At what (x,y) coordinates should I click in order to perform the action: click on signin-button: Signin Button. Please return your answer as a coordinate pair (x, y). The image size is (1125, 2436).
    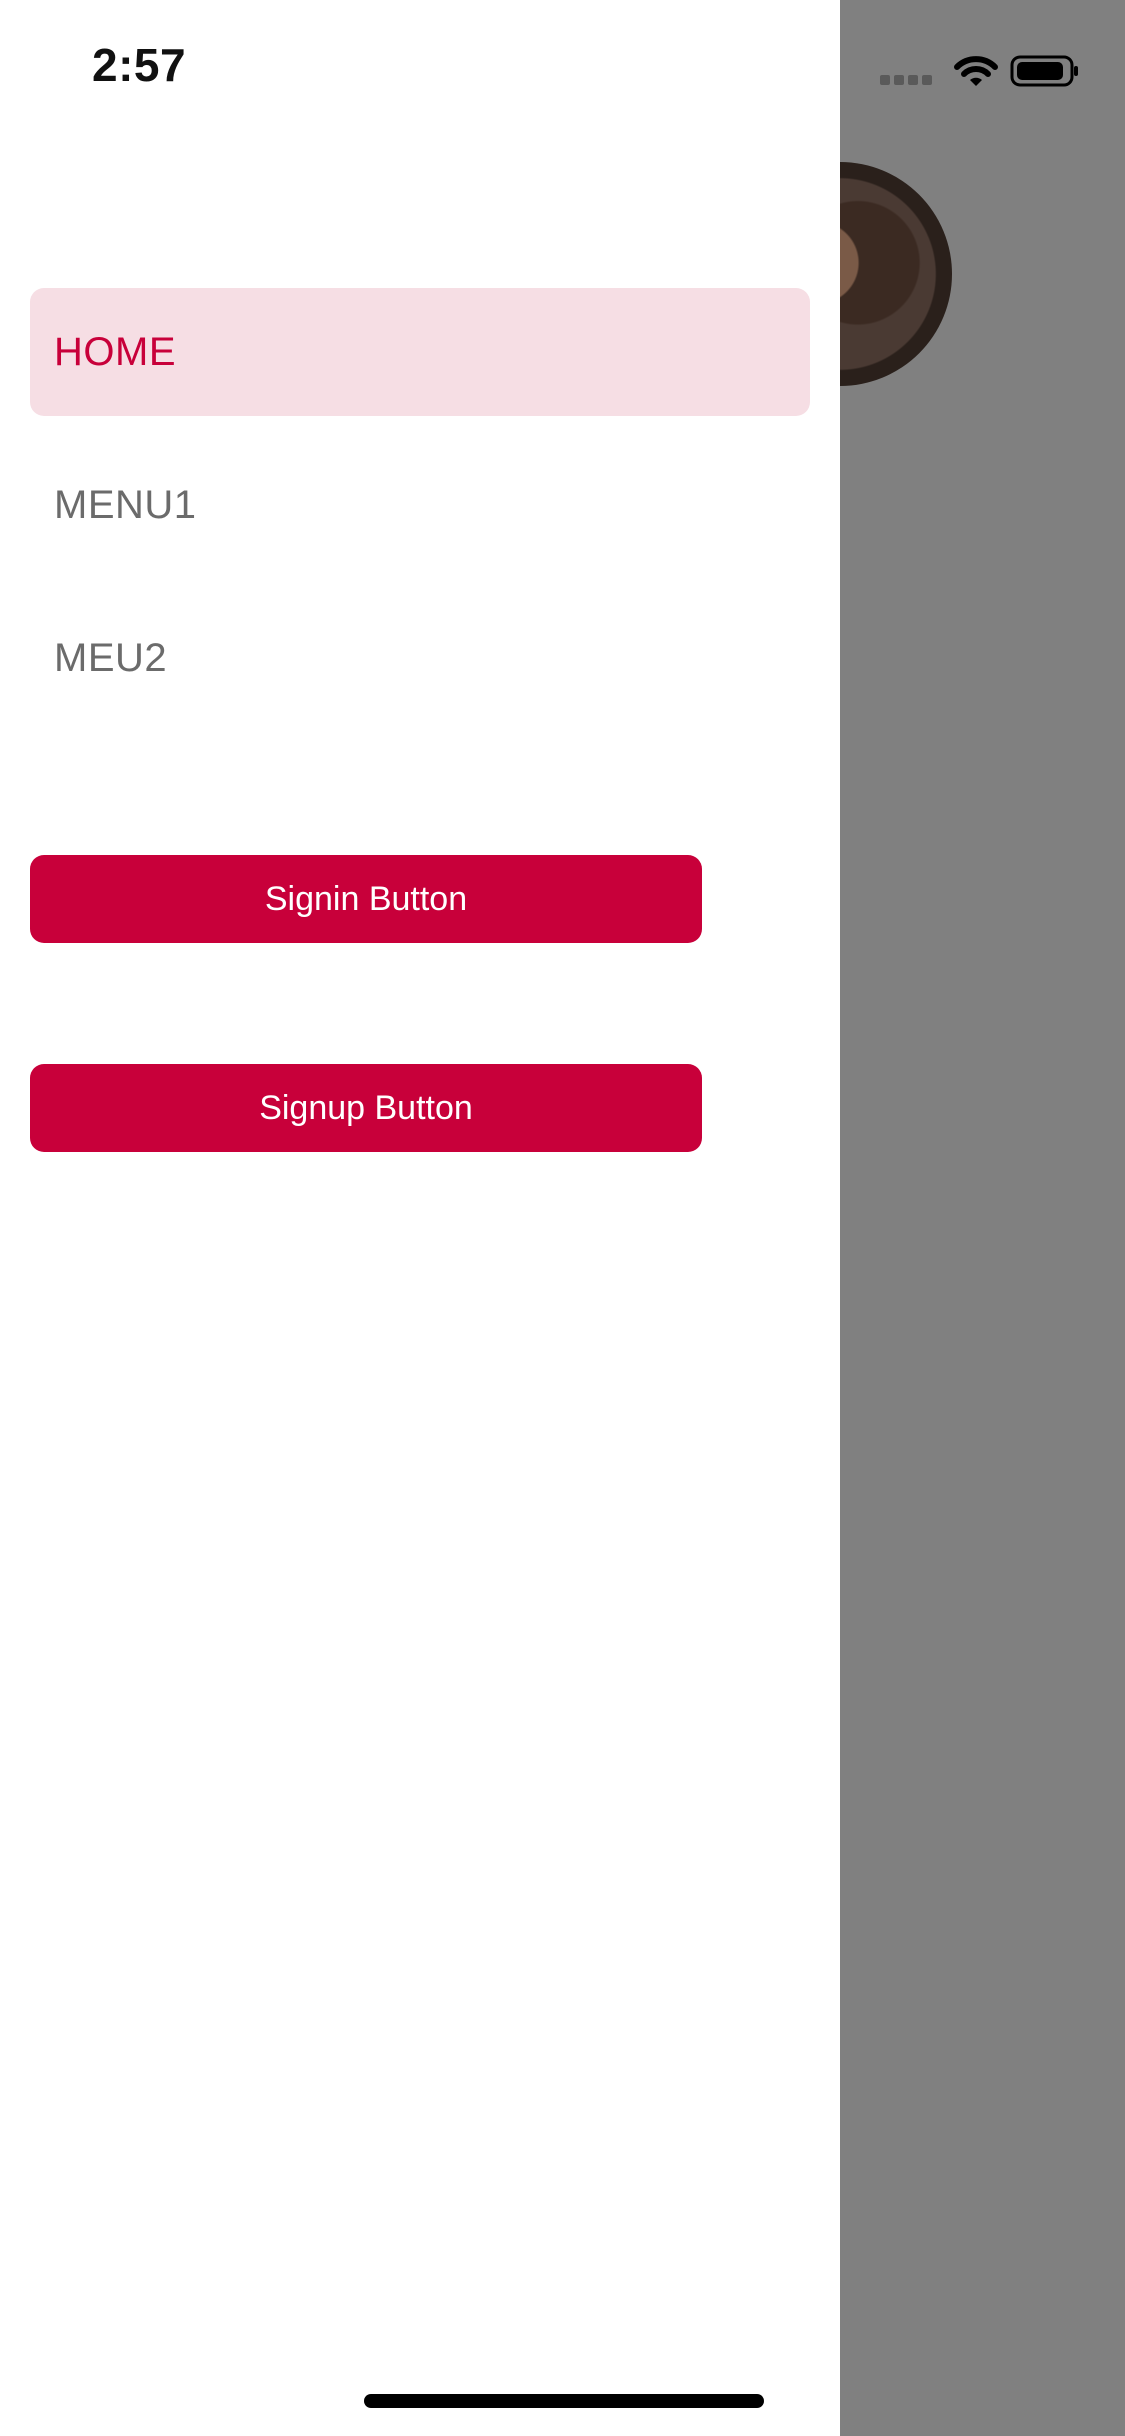
    Looking at the image, I should click on (366, 899).